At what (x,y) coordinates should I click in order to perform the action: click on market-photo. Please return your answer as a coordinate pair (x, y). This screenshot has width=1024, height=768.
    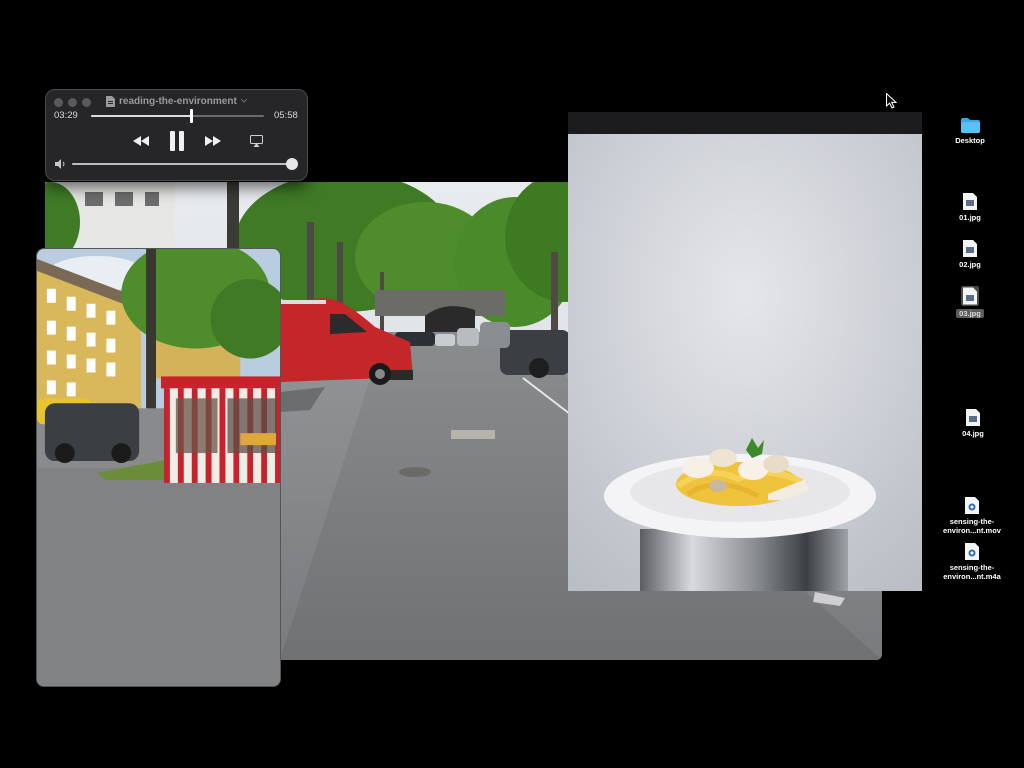
    Looking at the image, I should click on (158, 467).